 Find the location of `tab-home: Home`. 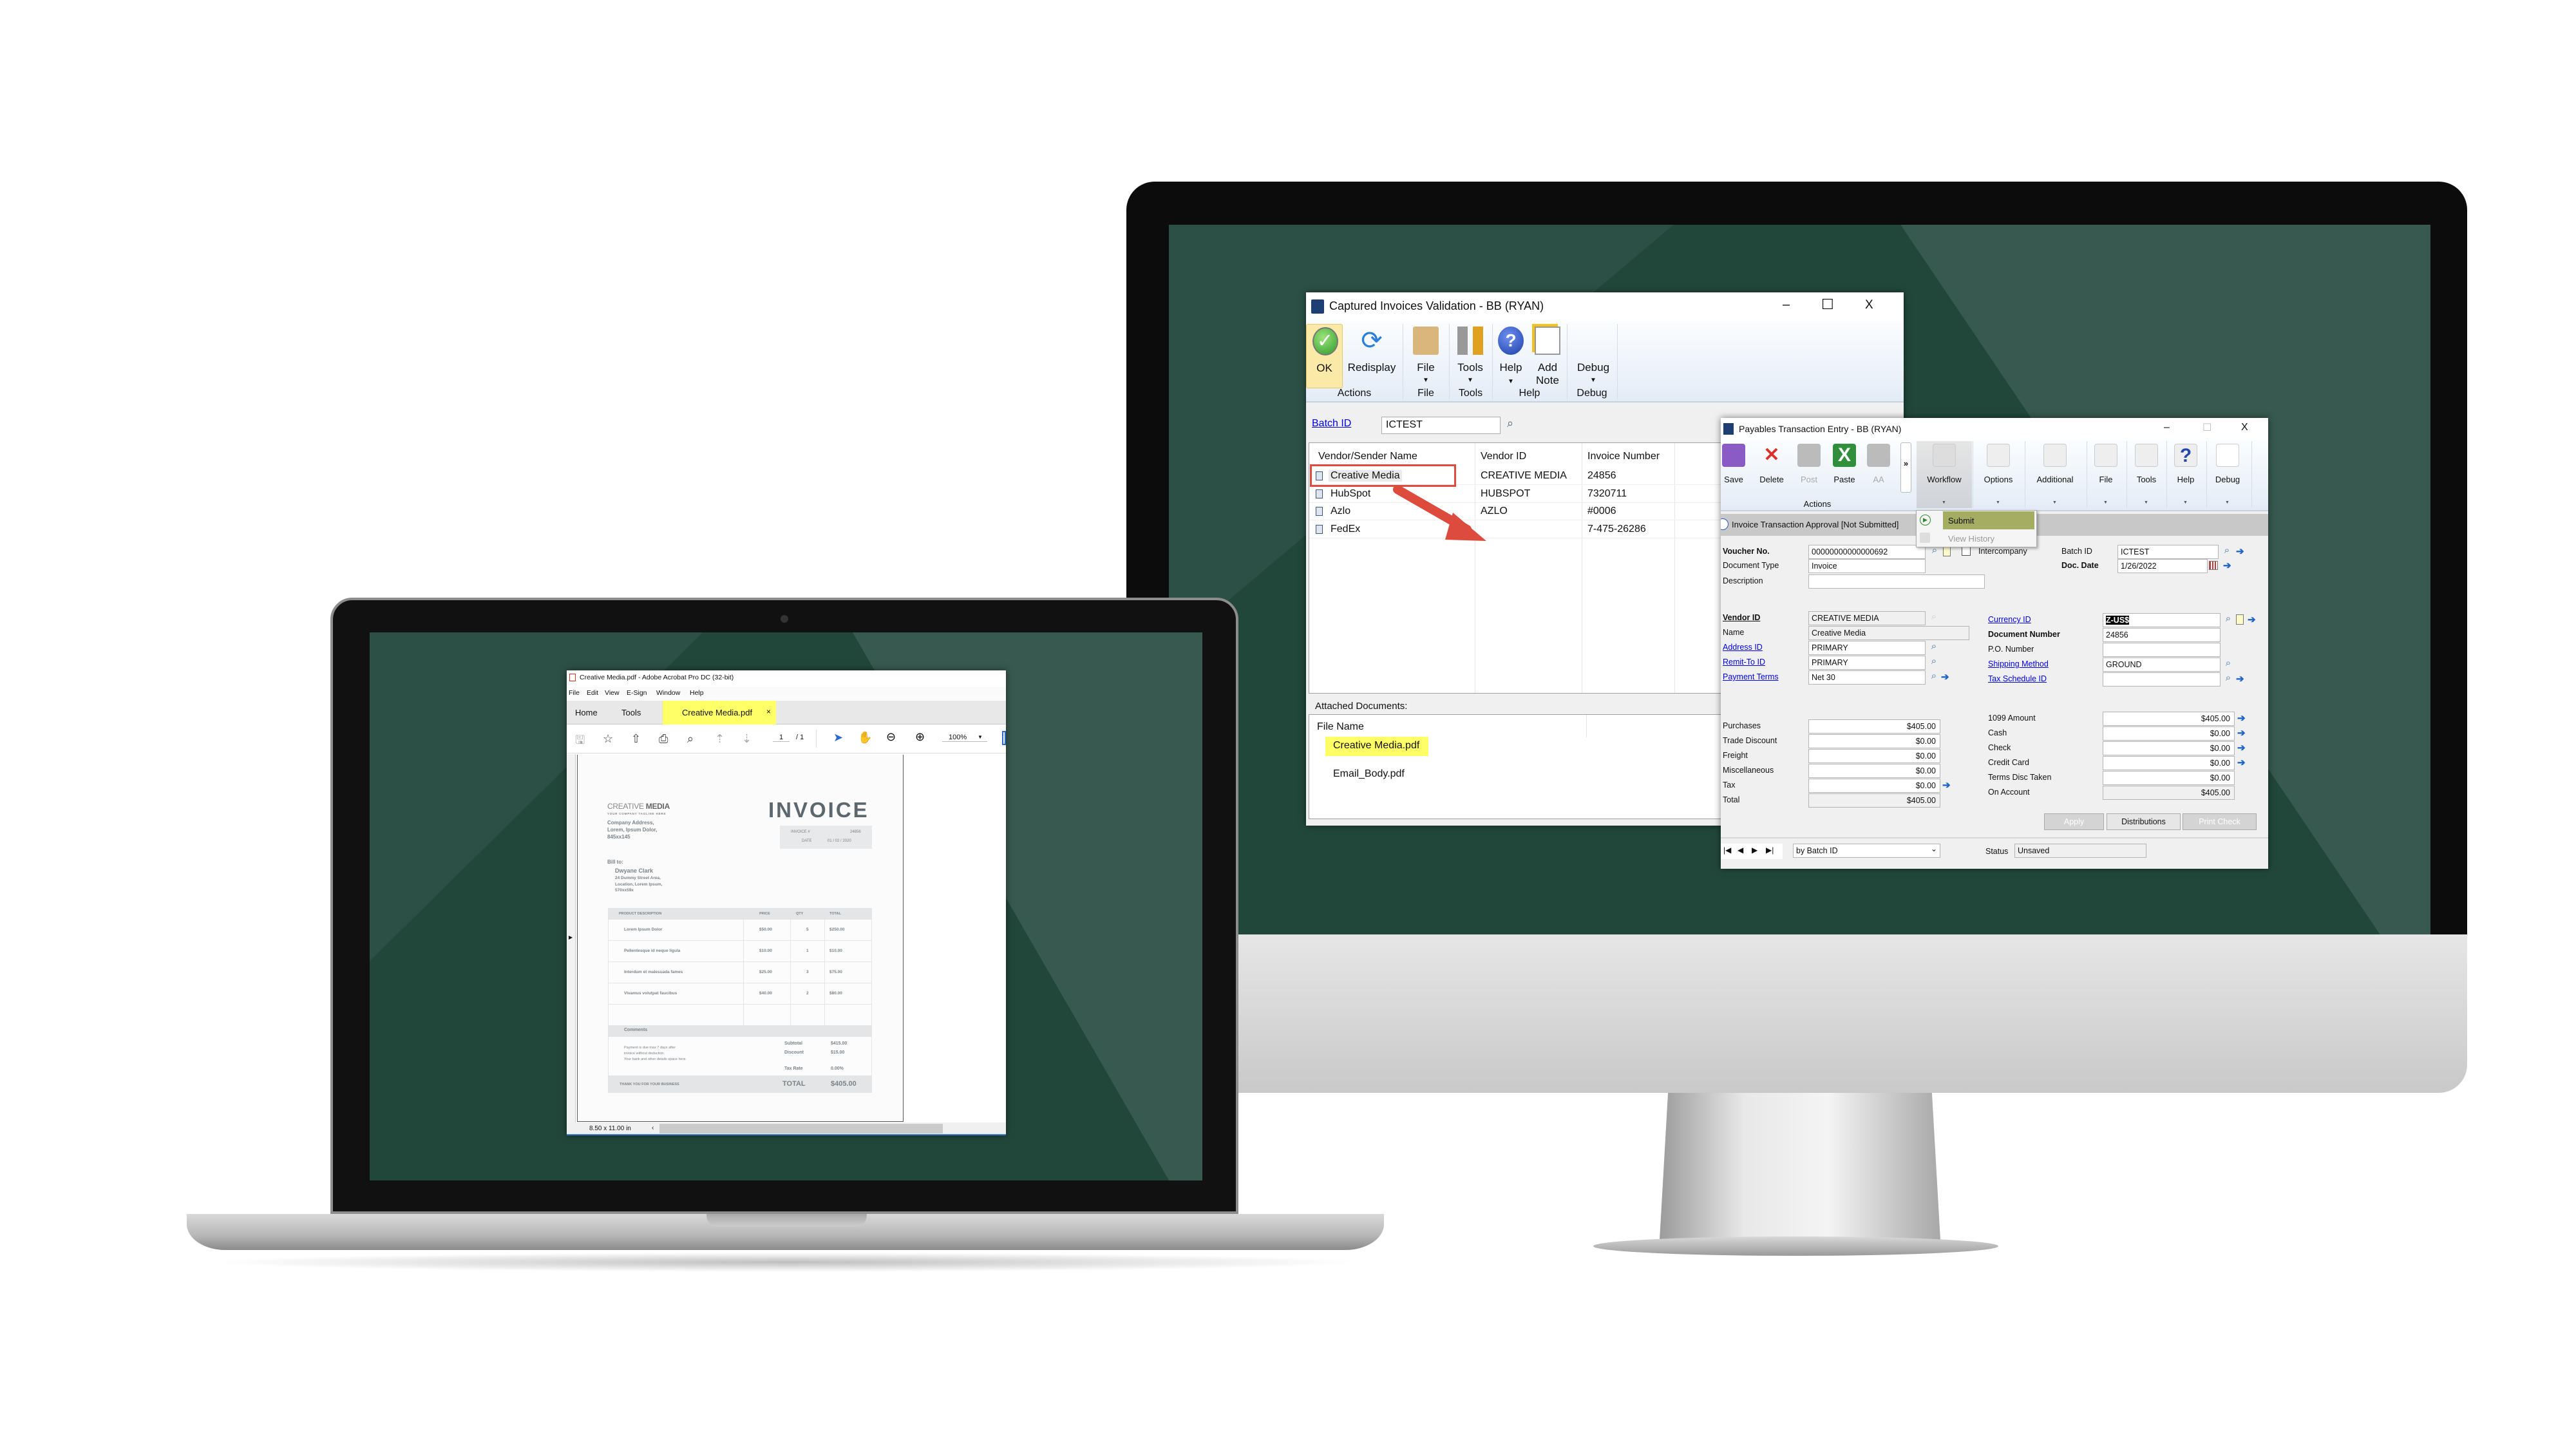

tab-home: Home is located at coordinates (588, 713).